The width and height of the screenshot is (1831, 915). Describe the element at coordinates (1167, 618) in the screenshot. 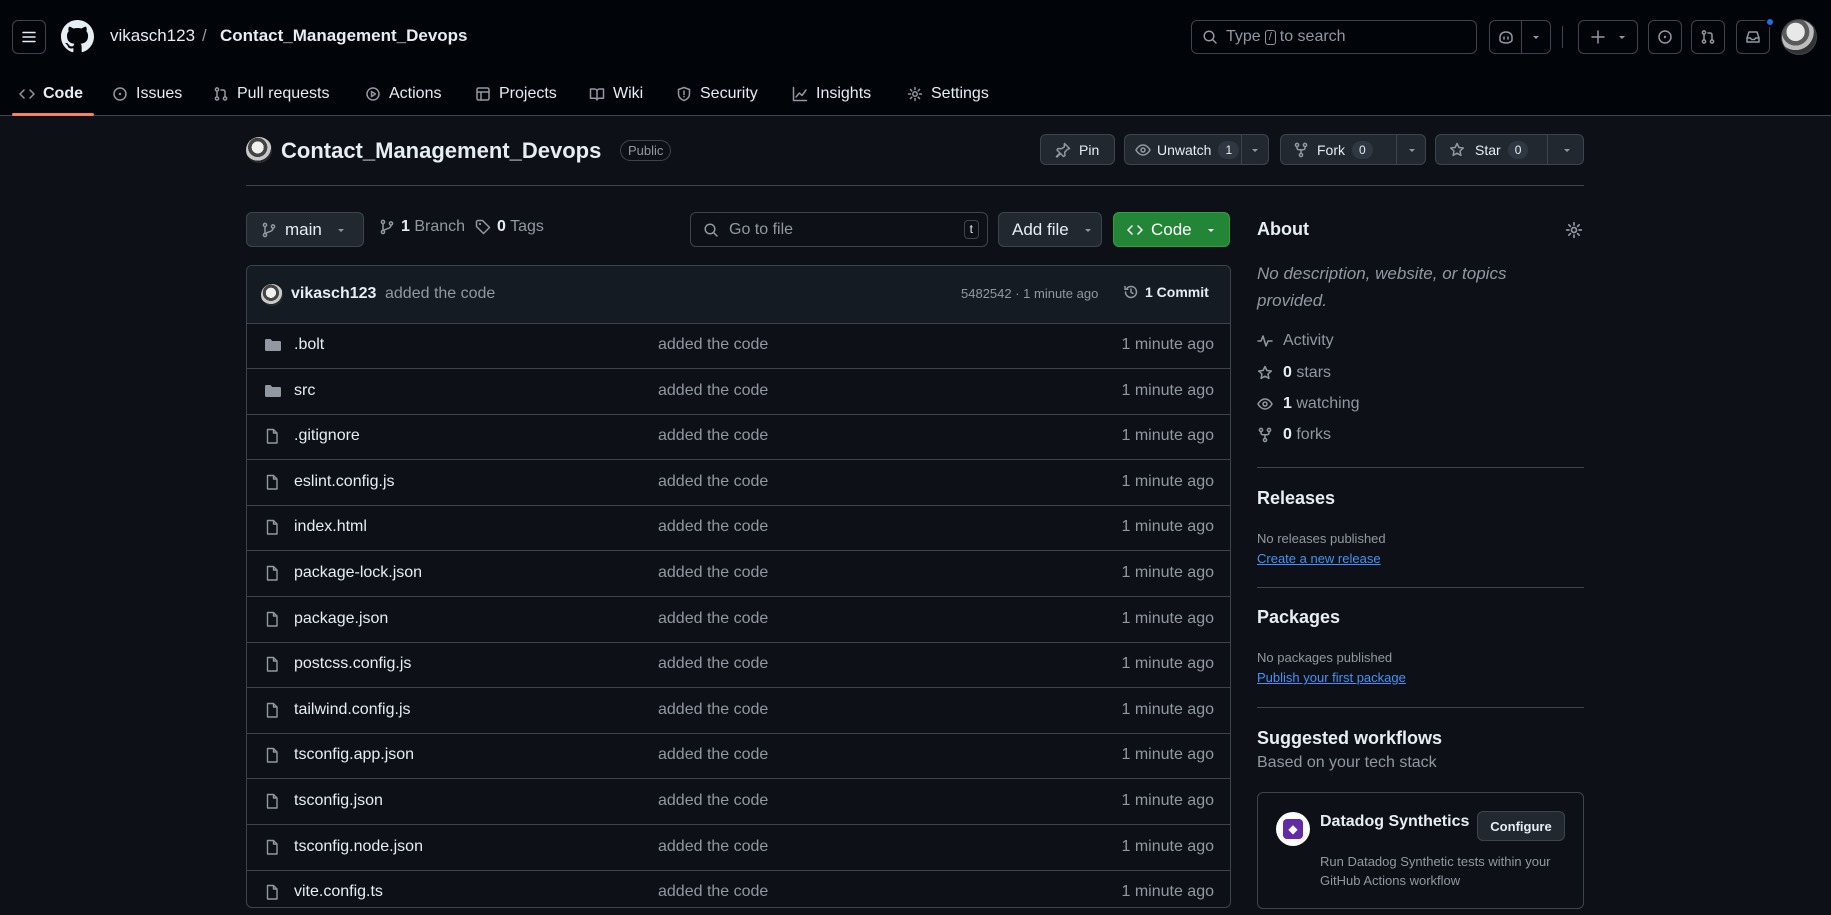

I see `file-commit-time: 1 minute ago` at that location.